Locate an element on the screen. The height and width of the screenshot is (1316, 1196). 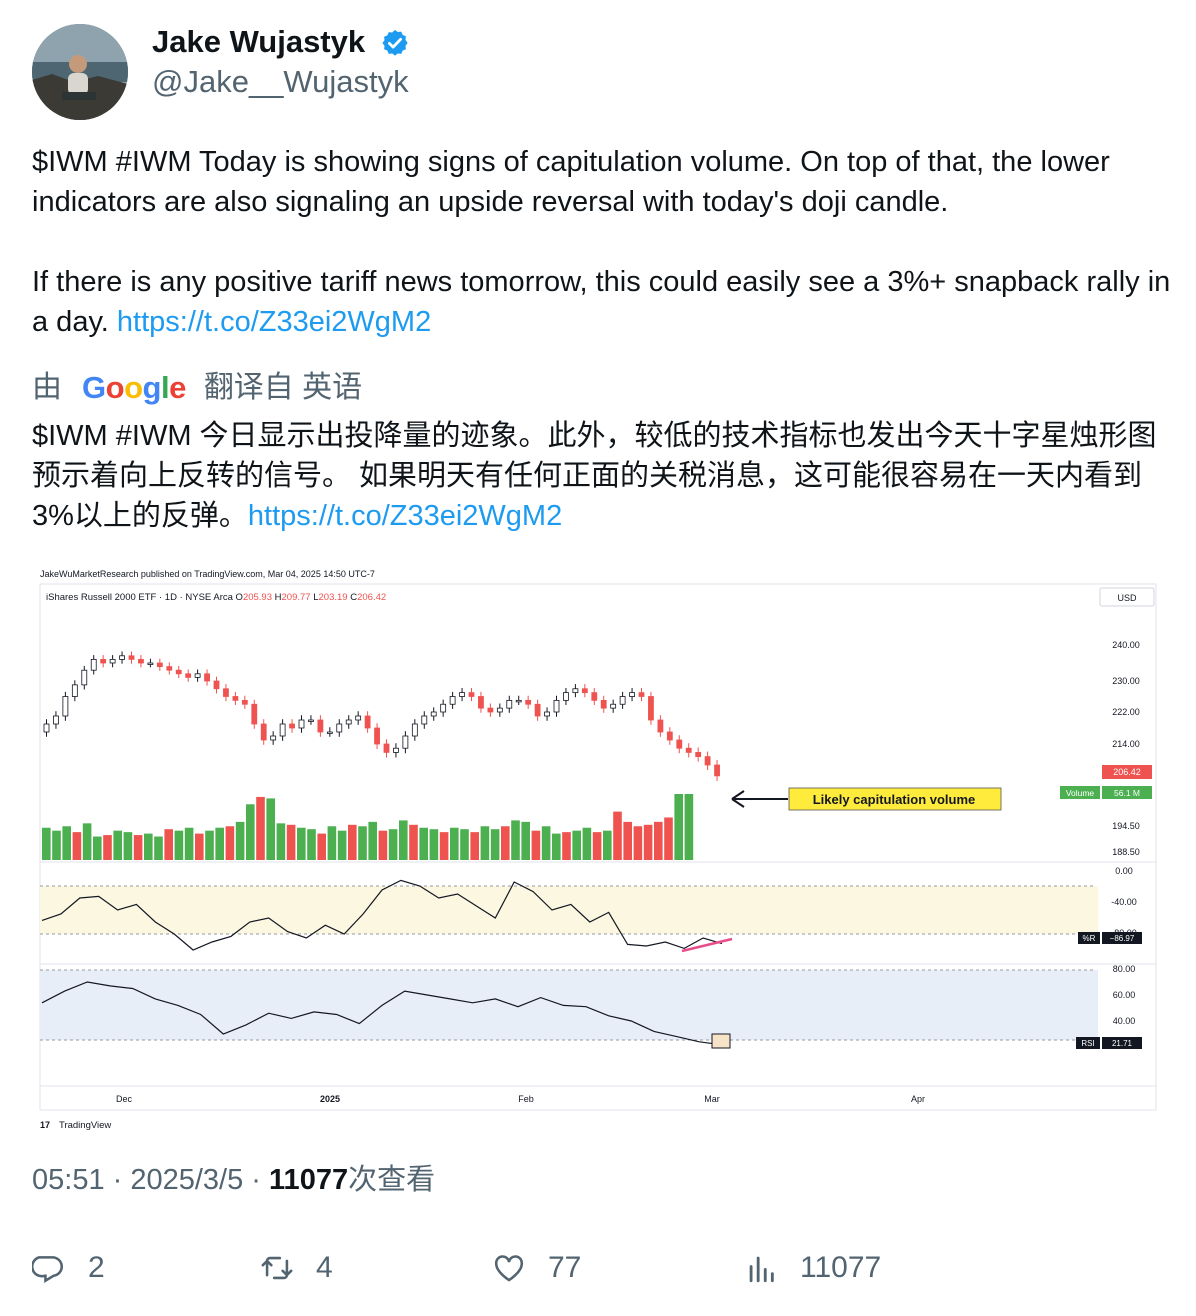
tweet-time: 05:51 is located at coordinates (68, 1180).